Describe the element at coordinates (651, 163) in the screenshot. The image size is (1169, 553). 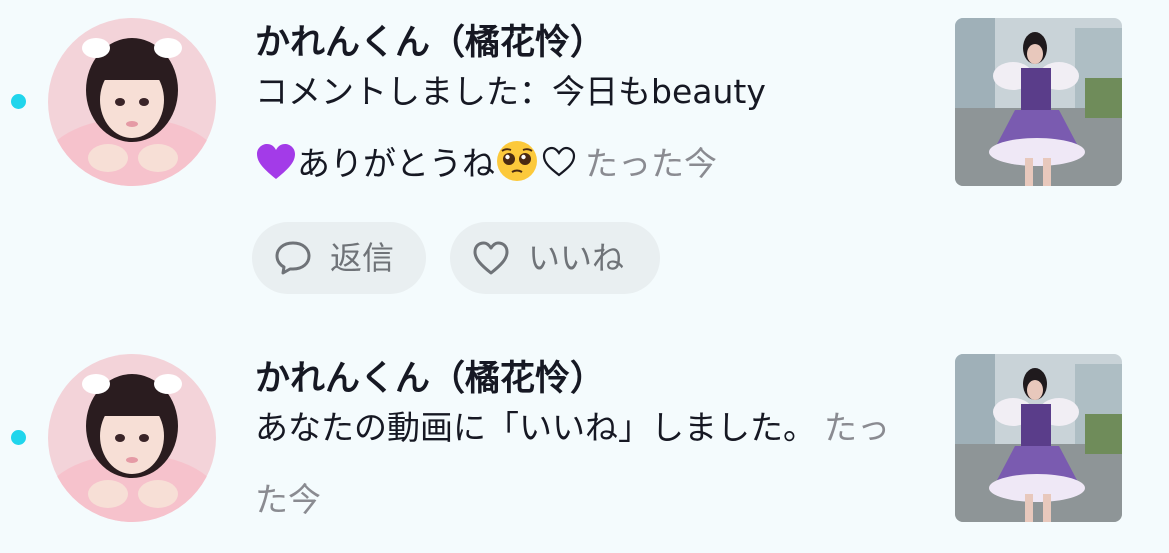
I see `timestamp: たった今` at that location.